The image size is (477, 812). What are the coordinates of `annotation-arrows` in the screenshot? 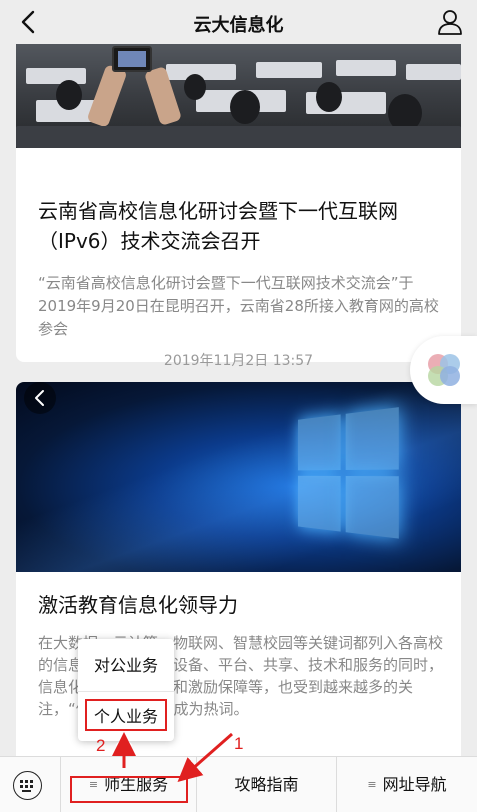 It's located at (172, 757).